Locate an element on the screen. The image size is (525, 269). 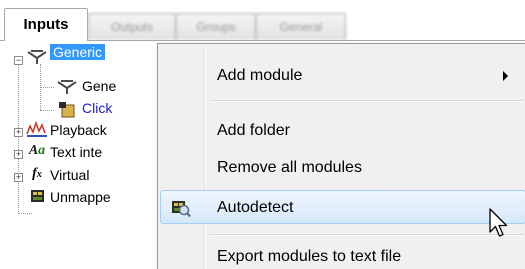
tree-item-virtual: Virtual is located at coordinates (69, 175).